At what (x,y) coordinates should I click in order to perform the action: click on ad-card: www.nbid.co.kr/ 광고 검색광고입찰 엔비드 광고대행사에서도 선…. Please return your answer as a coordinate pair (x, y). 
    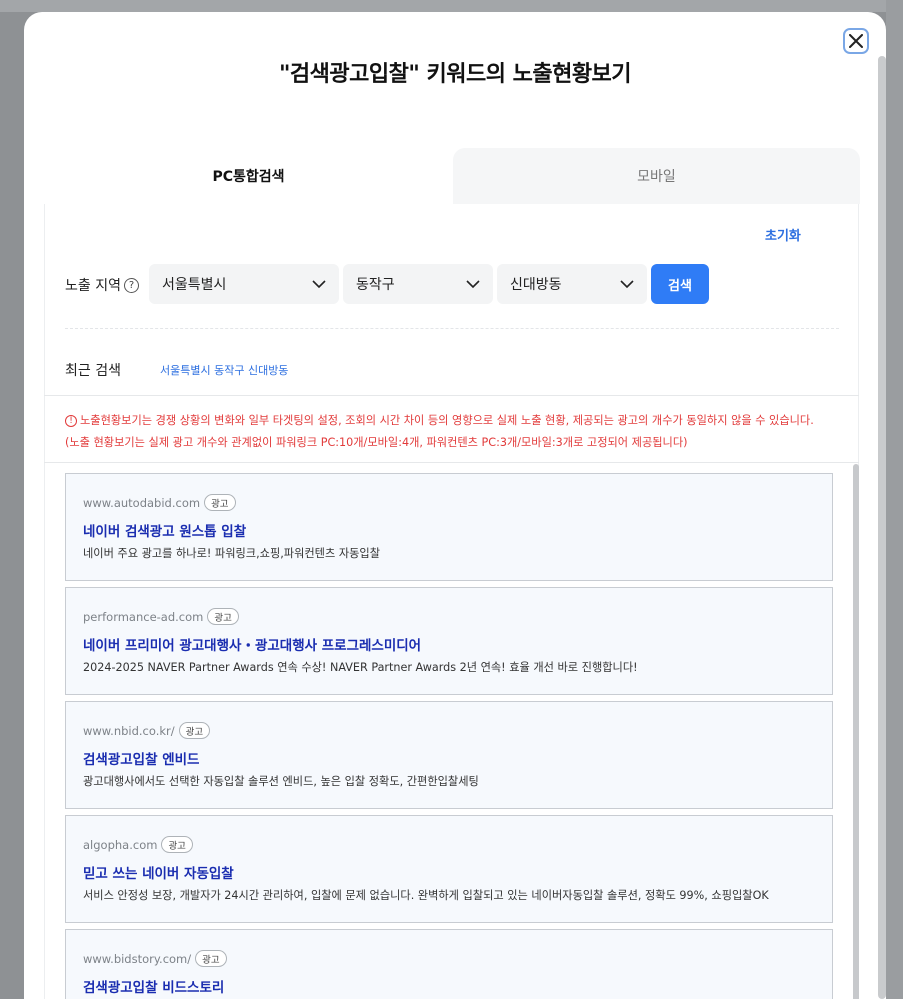
    Looking at the image, I should click on (449, 755).